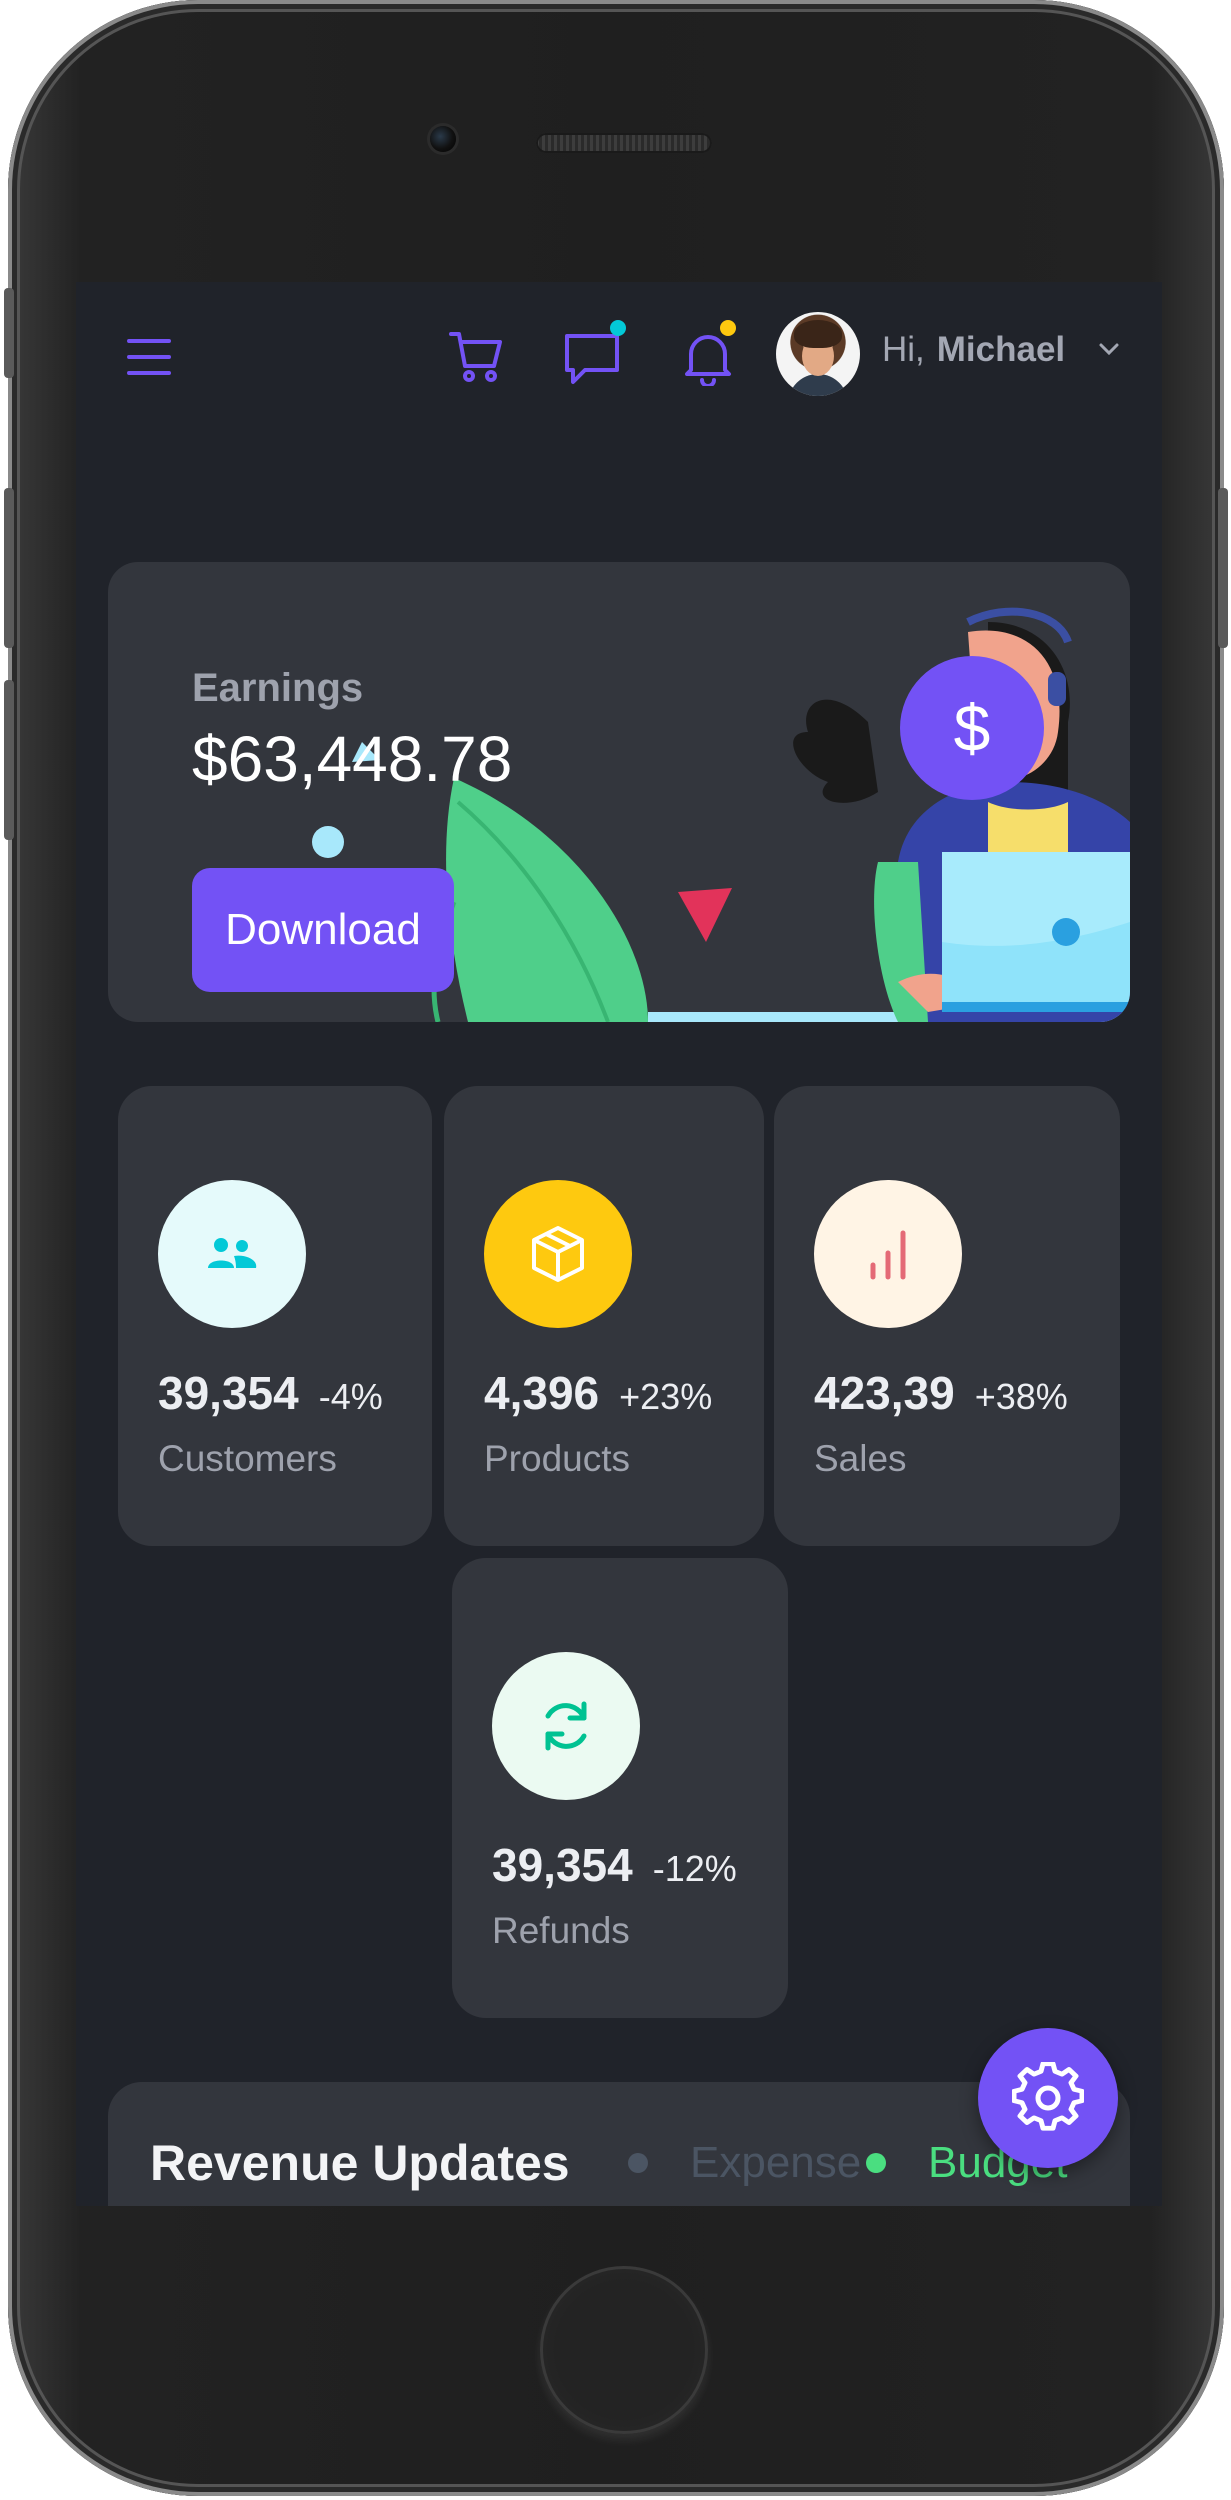 Image resolution: width=1231 pixels, height=2500 pixels. I want to click on user-greeting: Hi, Michael, so click(973, 350).